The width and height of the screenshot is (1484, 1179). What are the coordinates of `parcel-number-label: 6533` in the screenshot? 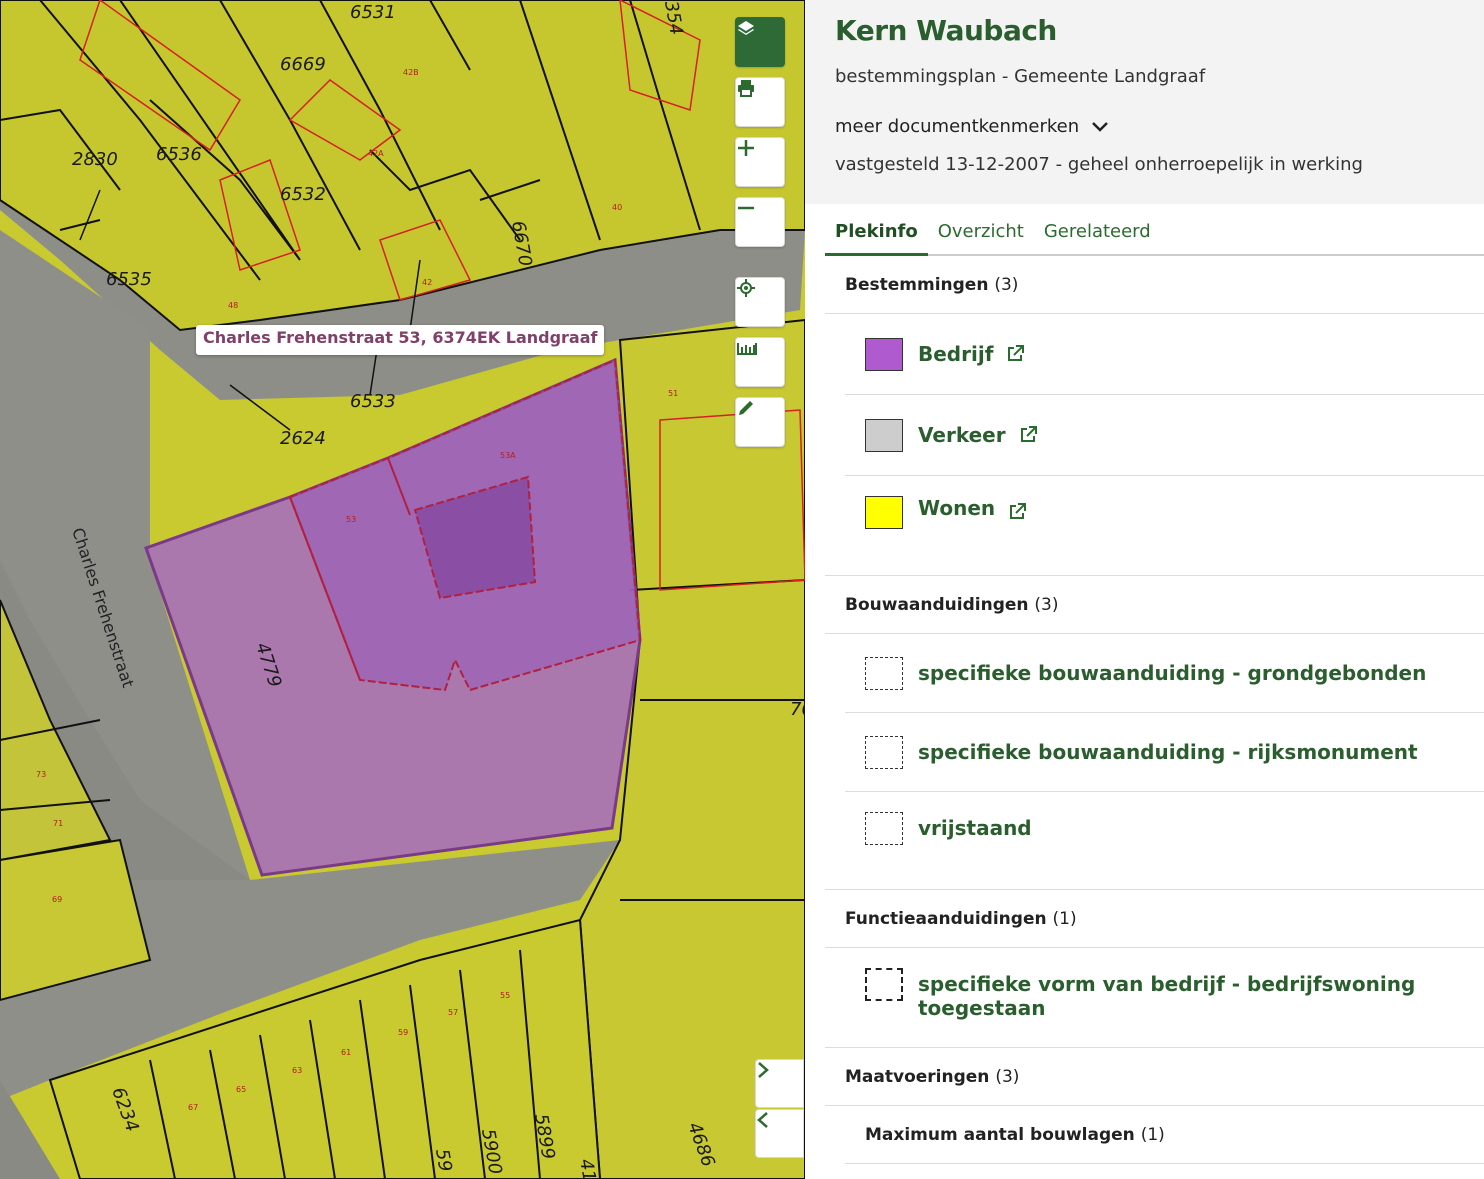 It's located at (373, 401).